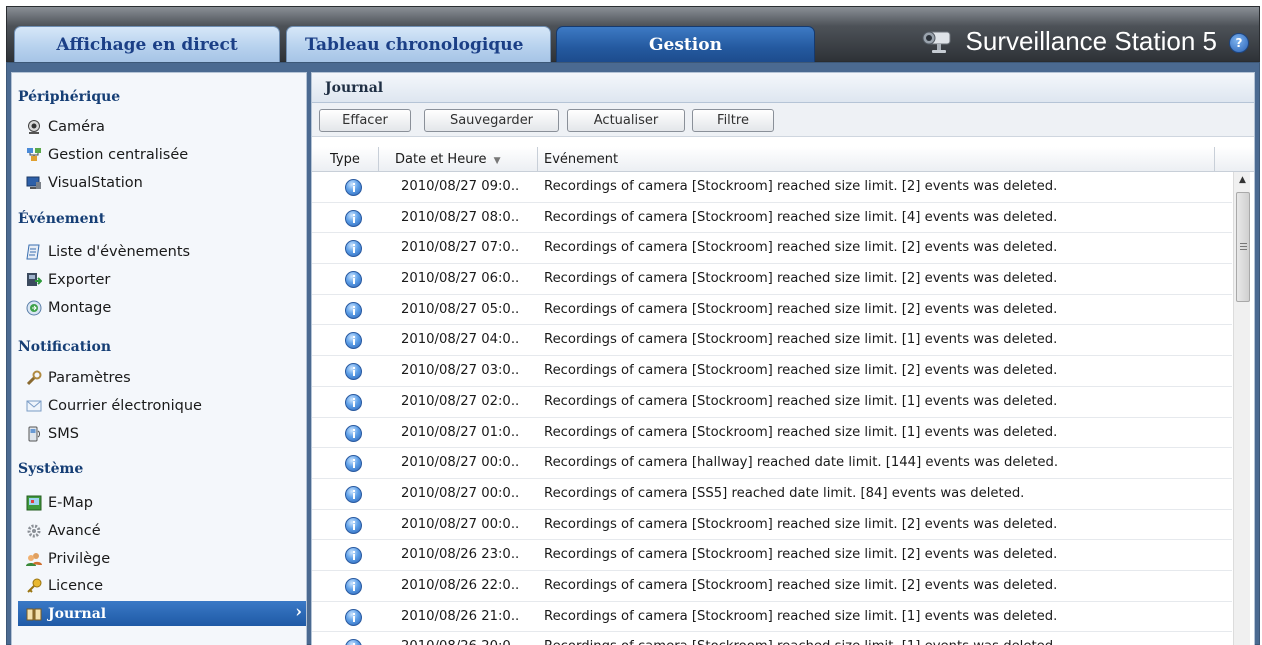 The width and height of the screenshot is (1262, 645). Describe the element at coordinates (626, 120) in the screenshot. I see `refresh-button: Actualiser` at that location.